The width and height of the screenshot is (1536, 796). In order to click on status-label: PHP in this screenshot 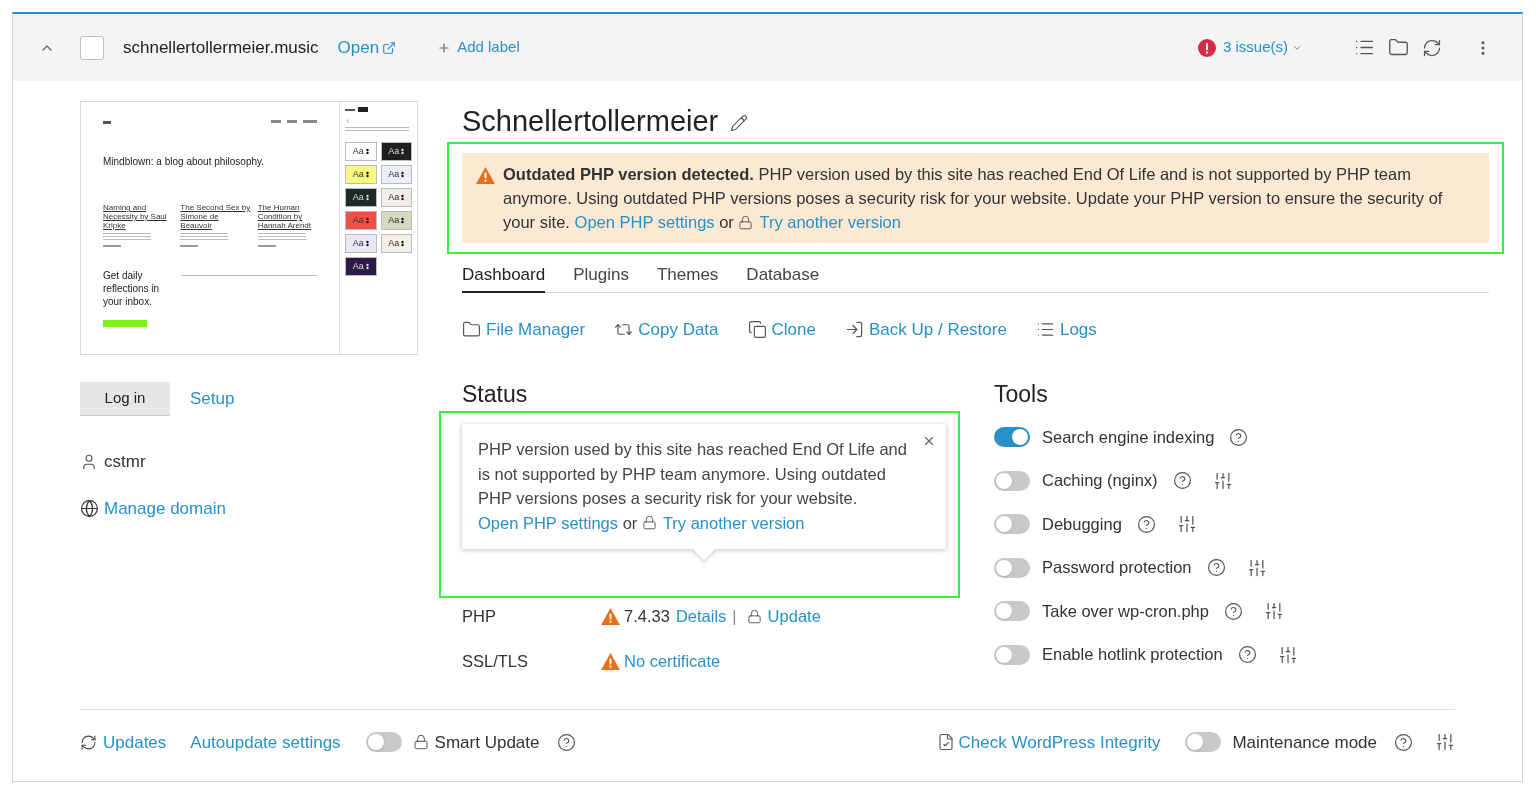, I will do `click(479, 616)`.